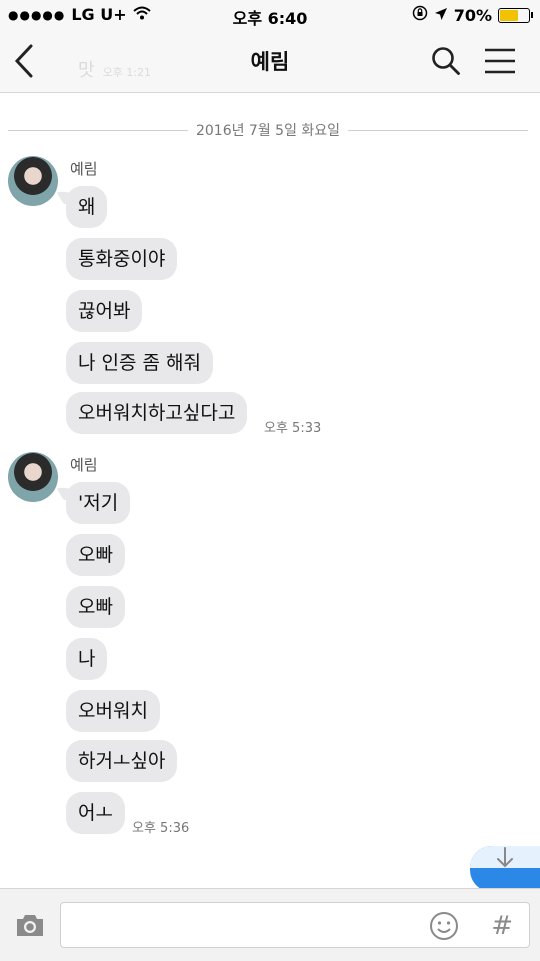  I want to click on battery-icon, so click(515, 15).